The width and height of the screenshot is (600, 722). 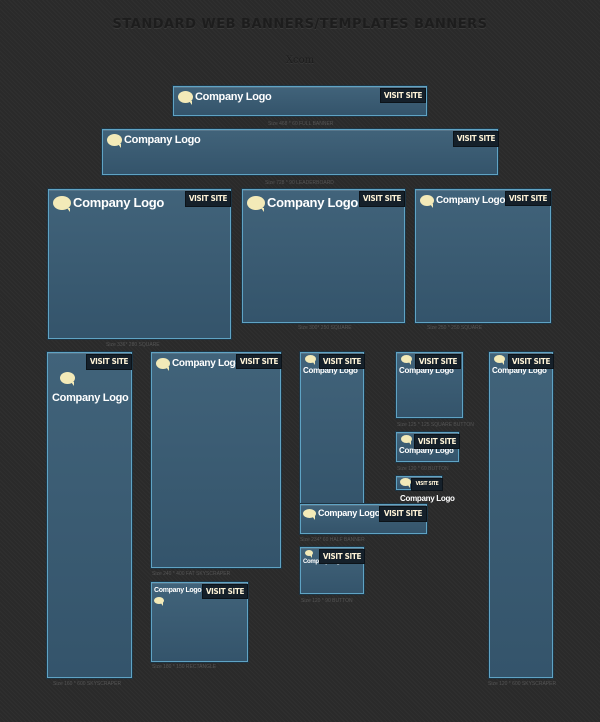 I want to click on banner-square-300: Company Logo VISIT SITE, so click(x=323, y=256).